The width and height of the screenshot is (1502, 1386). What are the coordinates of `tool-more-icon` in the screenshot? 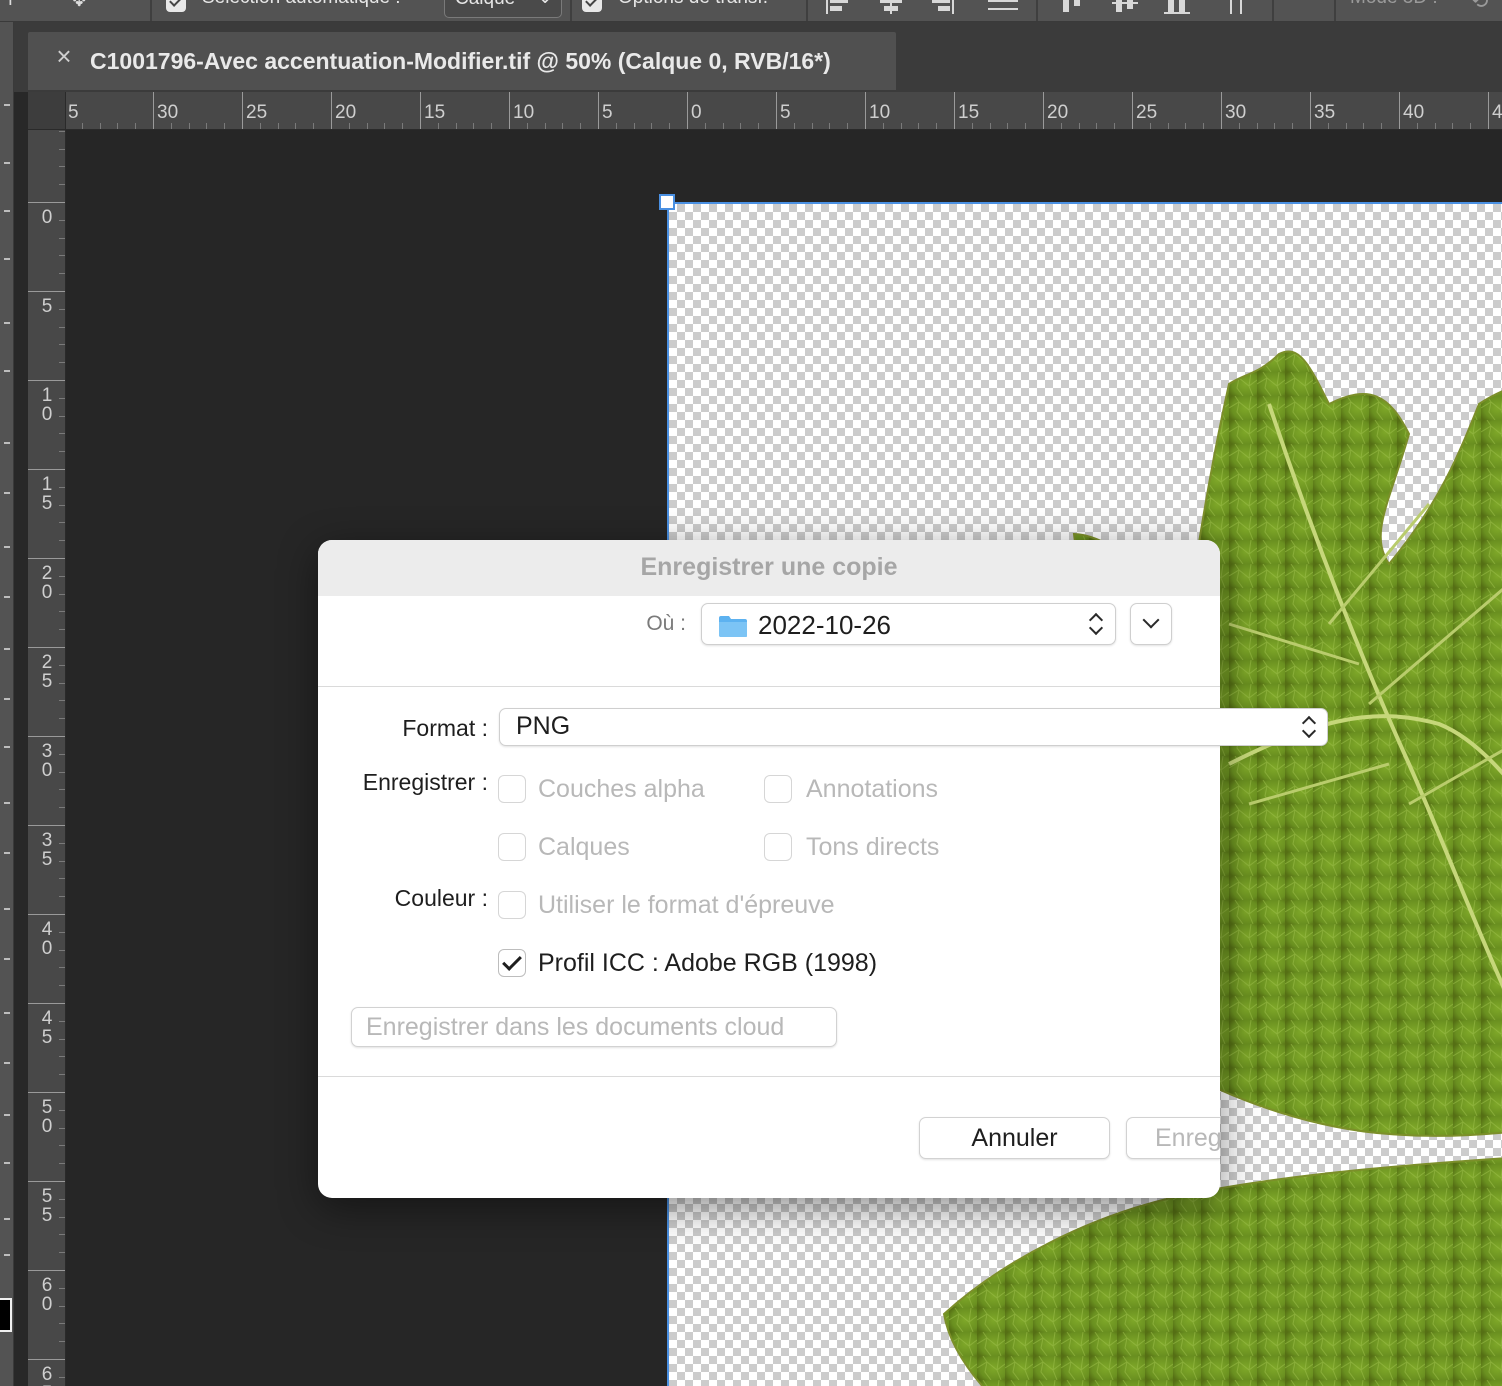 It's located at (7, 1115).